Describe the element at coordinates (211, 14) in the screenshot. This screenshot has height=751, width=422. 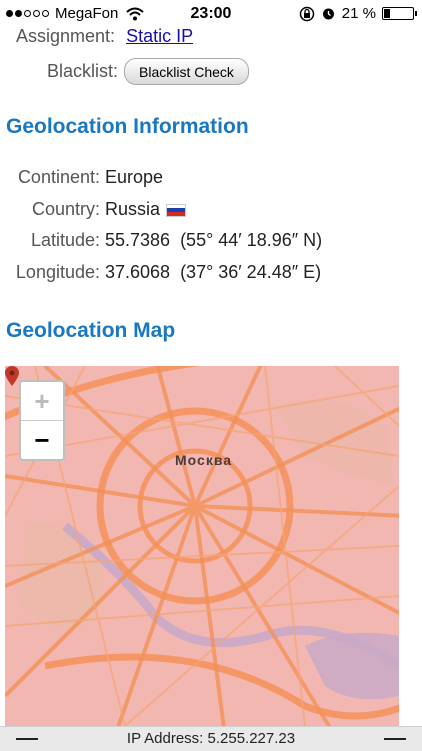
I see `status-bar: MegaFon 23:00 21 %` at that location.